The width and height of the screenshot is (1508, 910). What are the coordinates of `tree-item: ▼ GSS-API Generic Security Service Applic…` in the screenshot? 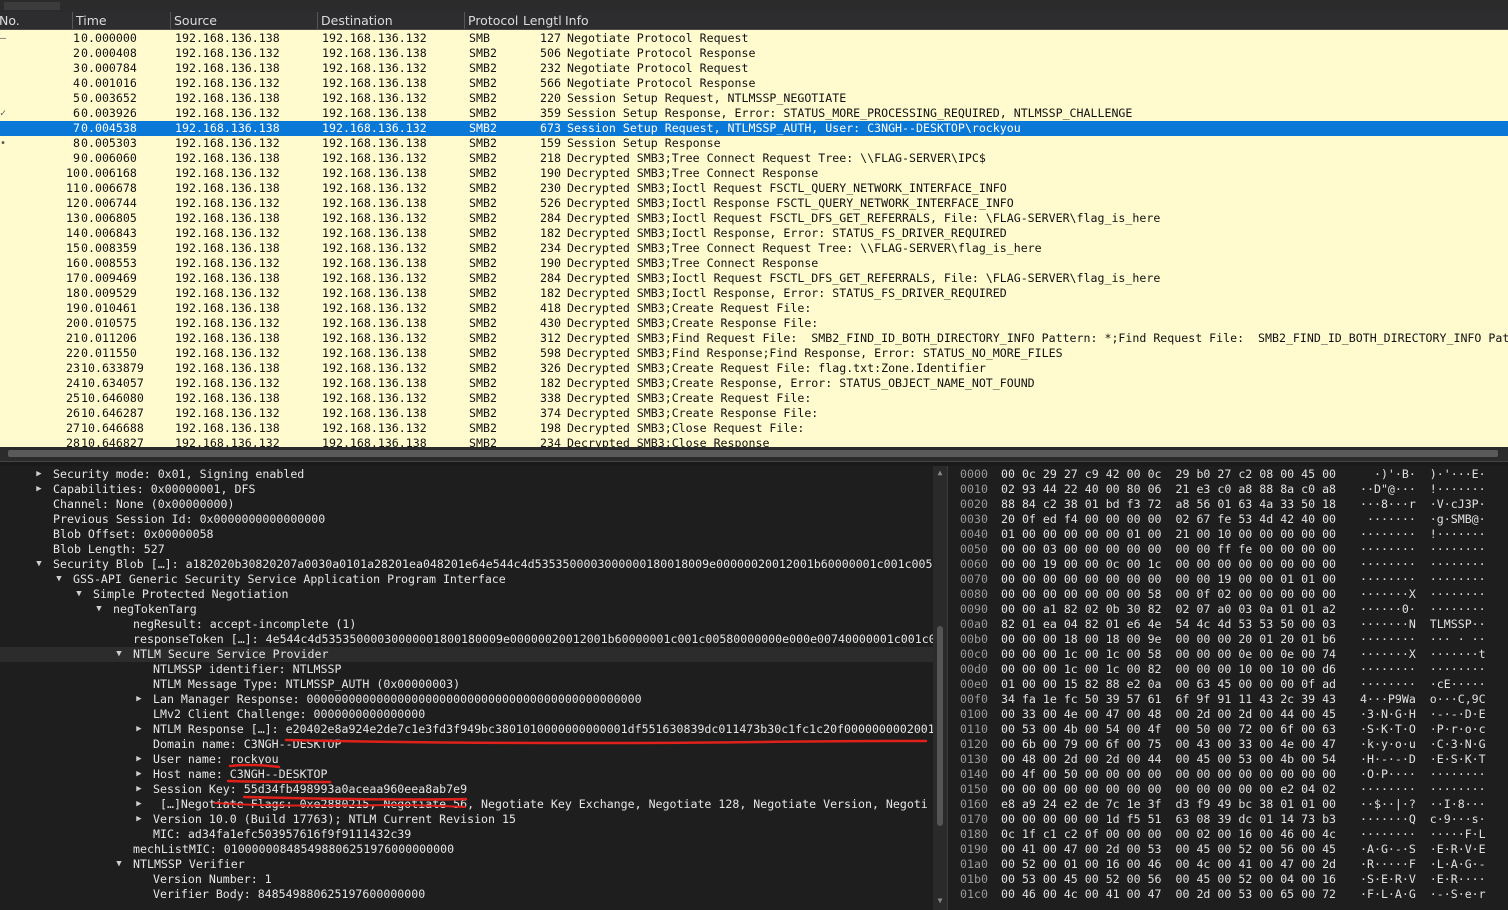 It's located at (466, 579).